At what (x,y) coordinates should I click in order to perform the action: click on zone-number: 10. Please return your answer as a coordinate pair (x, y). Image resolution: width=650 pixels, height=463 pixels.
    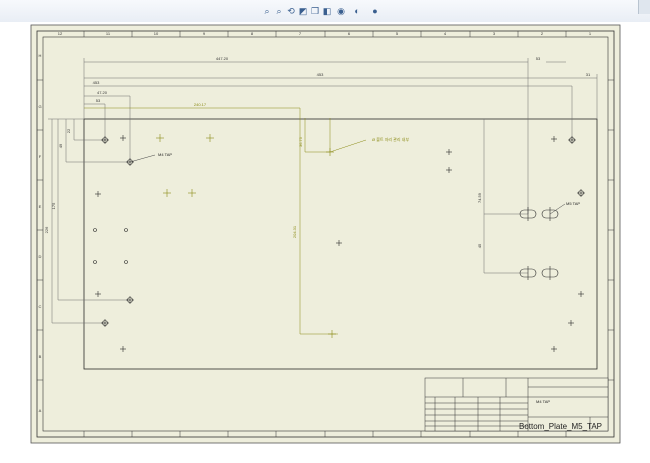
    Looking at the image, I should click on (156, 33).